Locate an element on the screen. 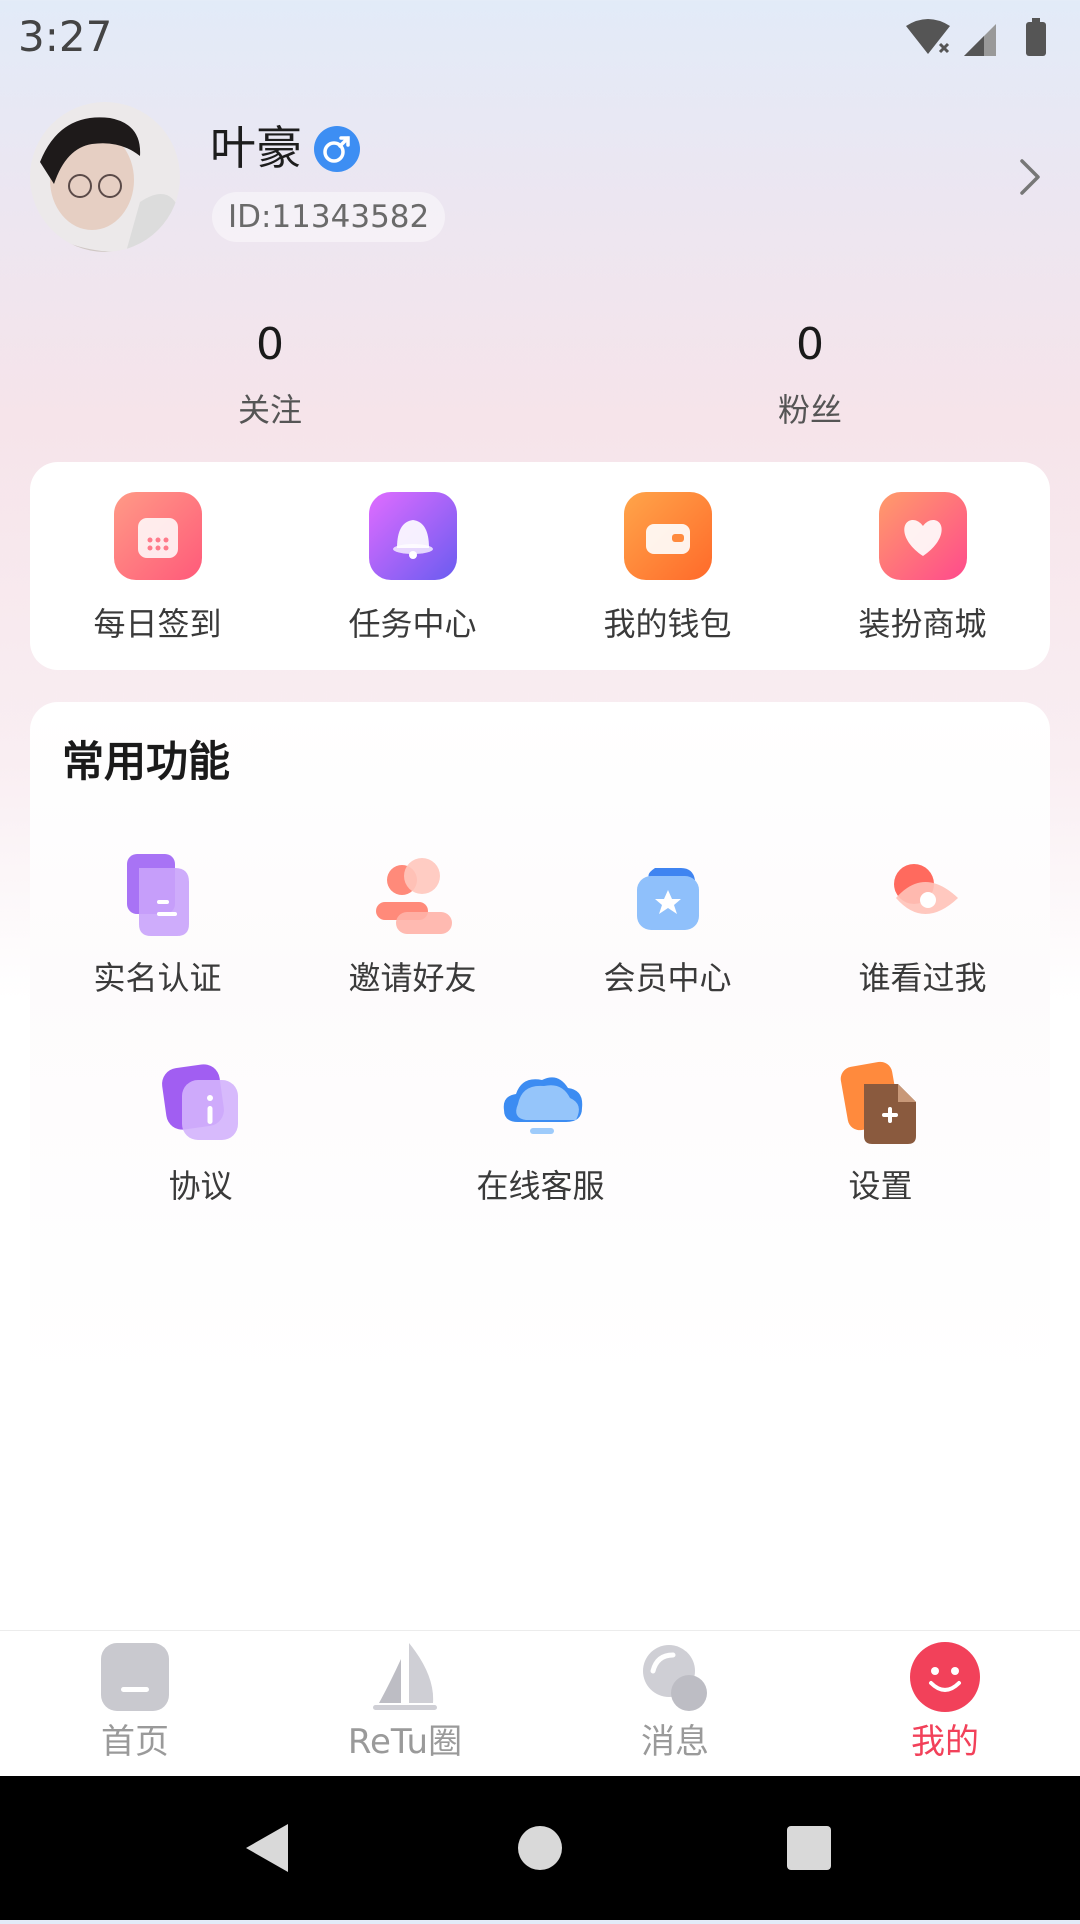 The width and height of the screenshot is (1080, 1924). quick-dress-shop: 装扮商城 is located at coordinates (922, 570).